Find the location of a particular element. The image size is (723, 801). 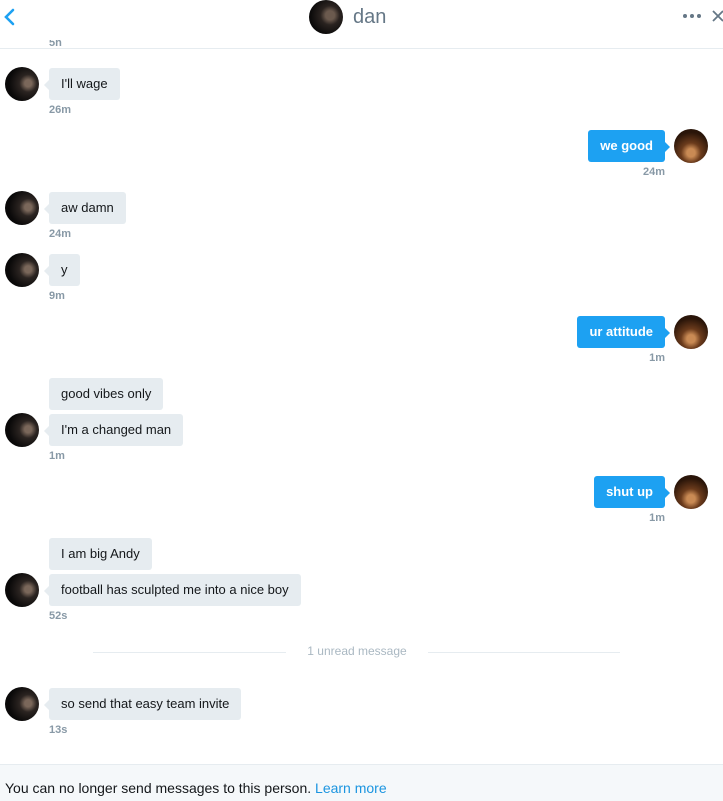

message-bubble: I am big Andy is located at coordinates (100, 554).